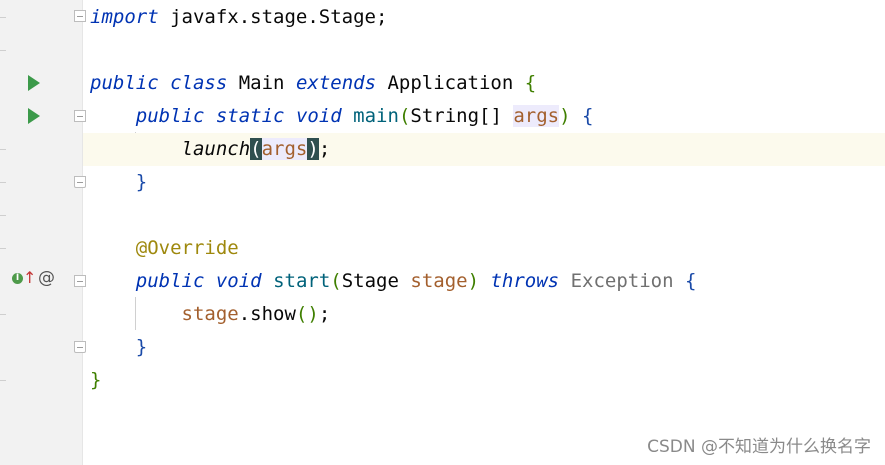 The width and height of the screenshot is (885, 465). What do you see at coordinates (484, 182) in the screenshot?
I see `code-line-6: }` at bounding box center [484, 182].